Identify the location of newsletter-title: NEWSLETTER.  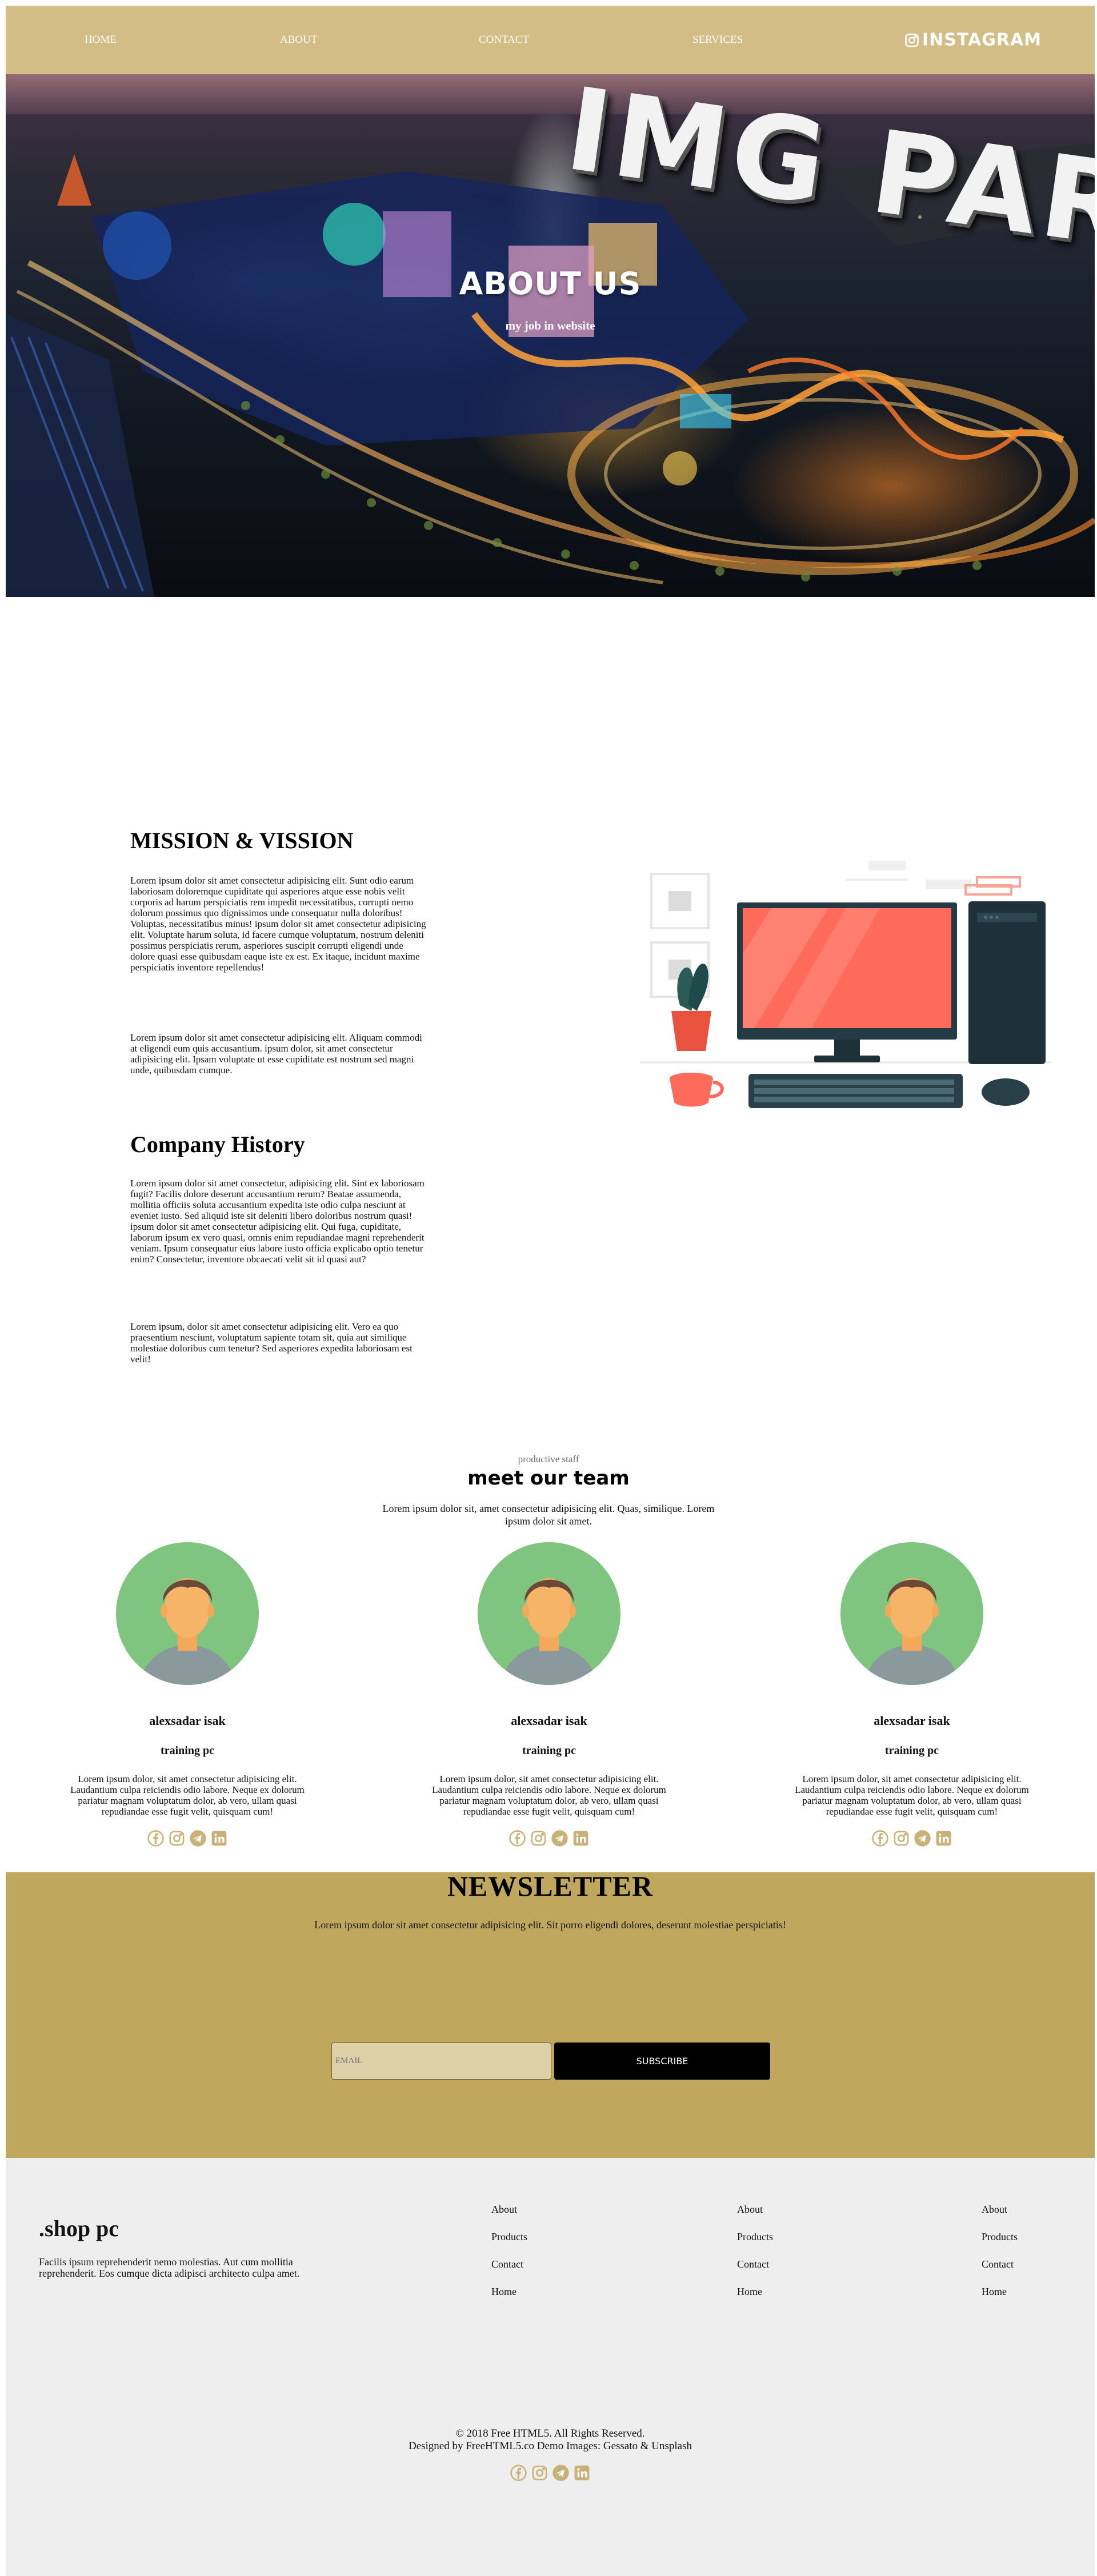
(551, 1886).